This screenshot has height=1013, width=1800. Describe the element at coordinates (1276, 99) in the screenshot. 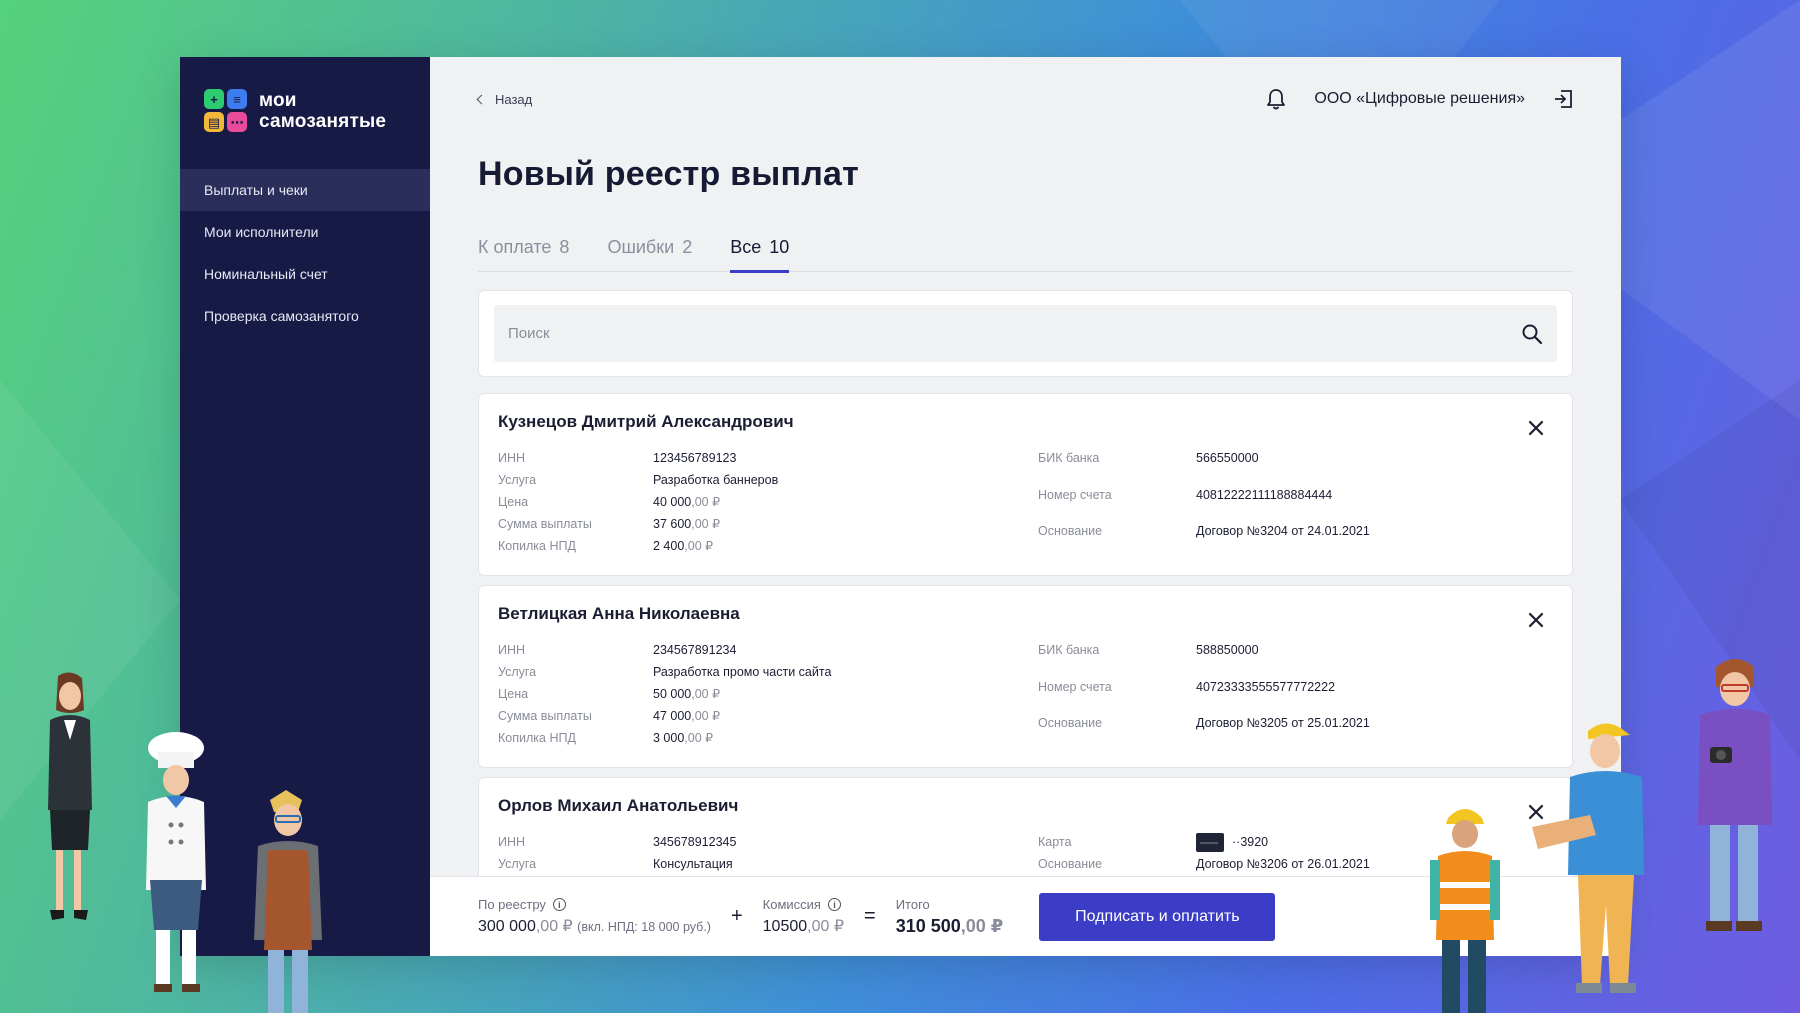

I see `bell-icon` at that location.